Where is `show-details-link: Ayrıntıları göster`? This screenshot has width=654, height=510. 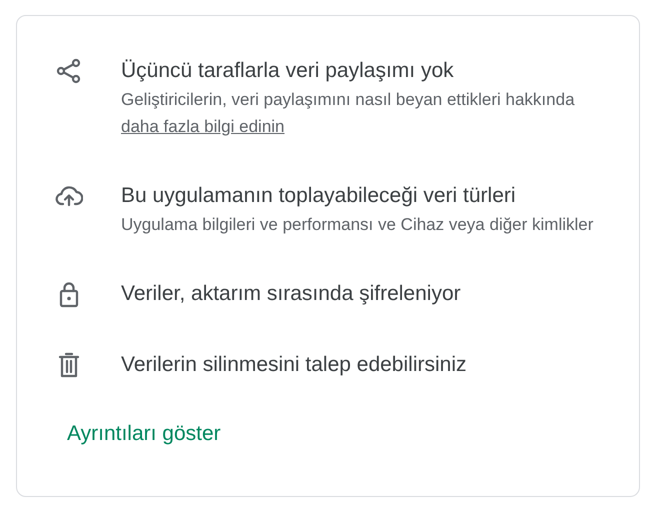 show-details-link: Ayrıntıları göster is located at coordinates (144, 434).